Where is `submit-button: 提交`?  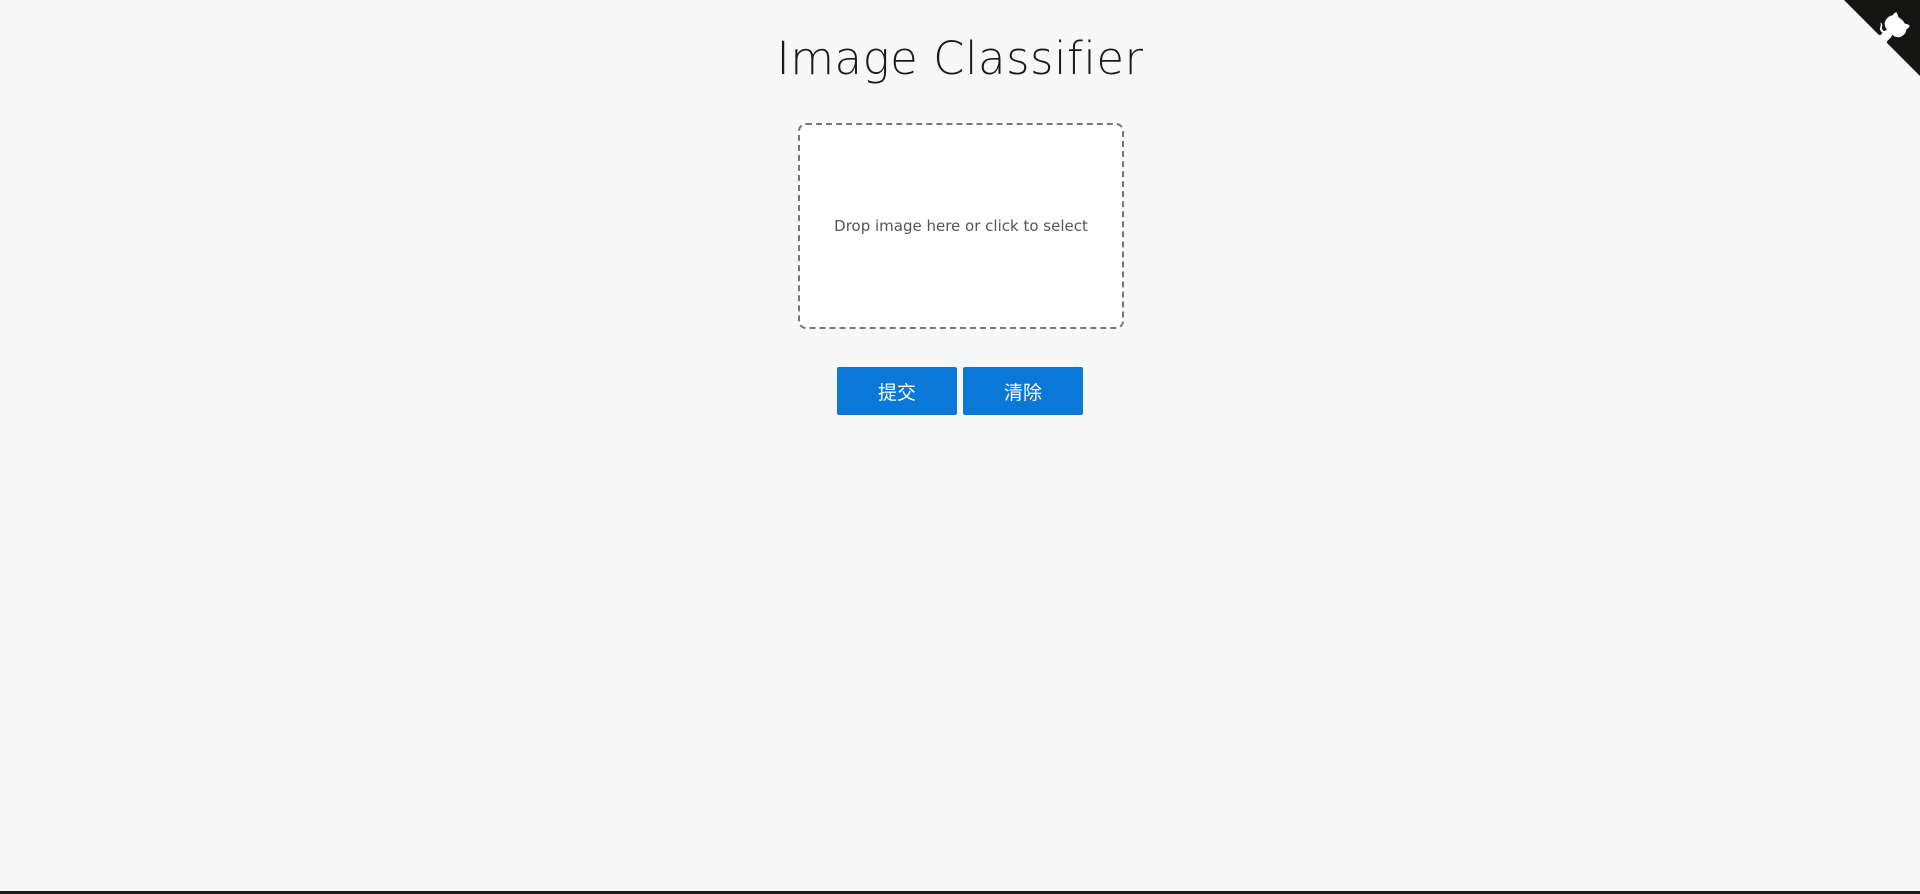
submit-button: 提交 is located at coordinates (897, 391).